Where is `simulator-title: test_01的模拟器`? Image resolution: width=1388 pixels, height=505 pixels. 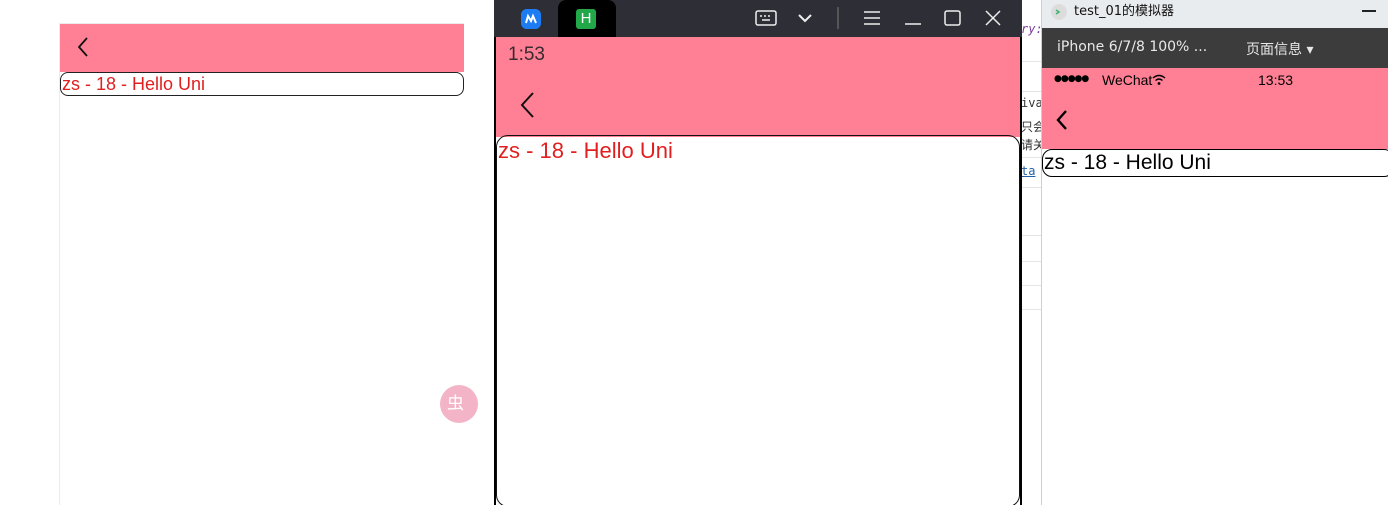
simulator-title: test_01的模拟器 is located at coordinates (1124, 11).